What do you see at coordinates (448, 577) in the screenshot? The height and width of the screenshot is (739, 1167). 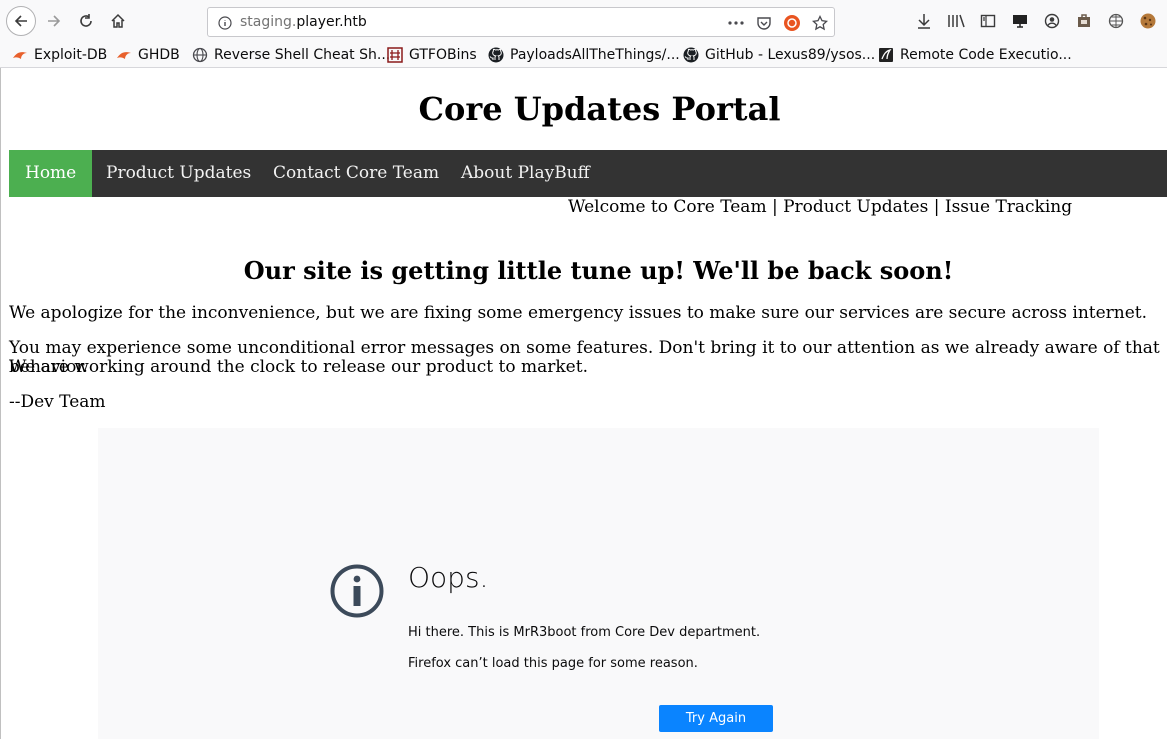 I see `error-title: Oops.` at bounding box center [448, 577].